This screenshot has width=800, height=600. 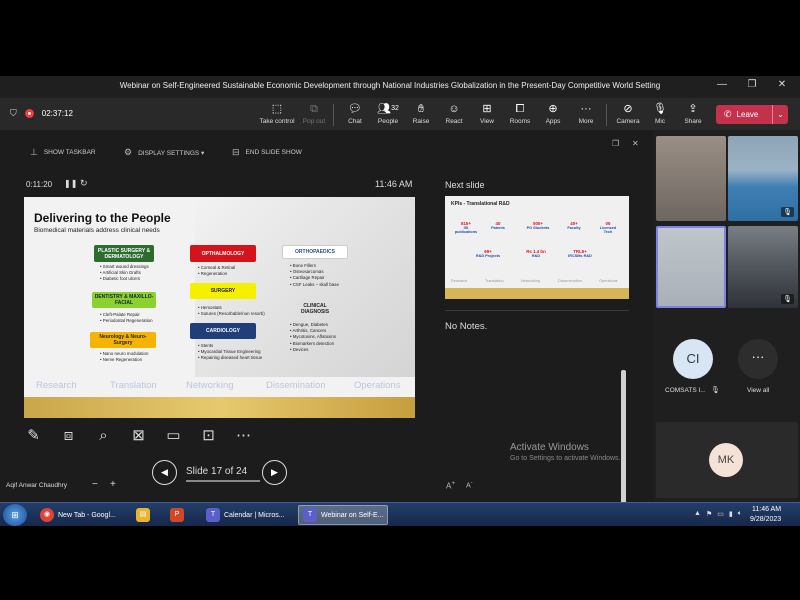 What do you see at coordinates (608, 281) in the screenshot?
I see `thumb-pillar: Operations` at bounding box center [608, 281].